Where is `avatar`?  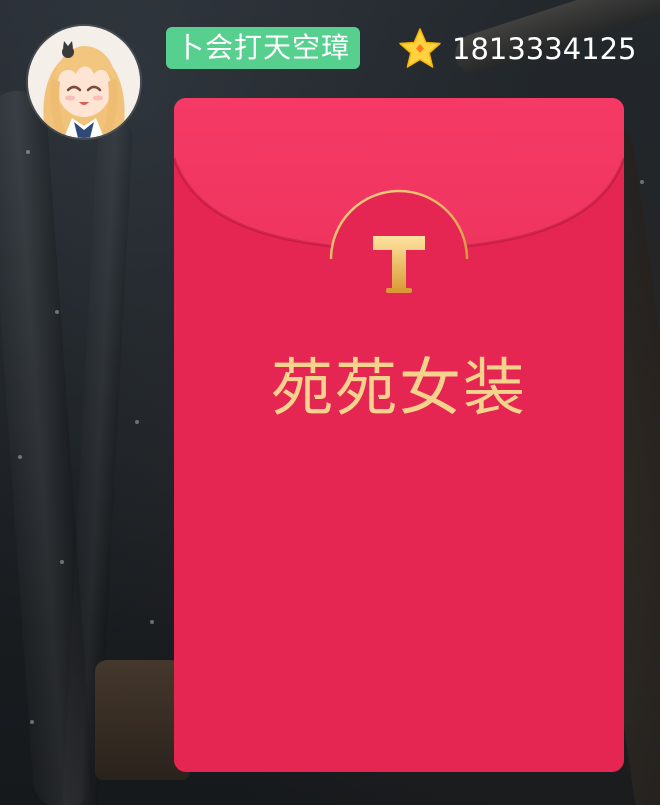 avatar is located at coordinates (84, 82).